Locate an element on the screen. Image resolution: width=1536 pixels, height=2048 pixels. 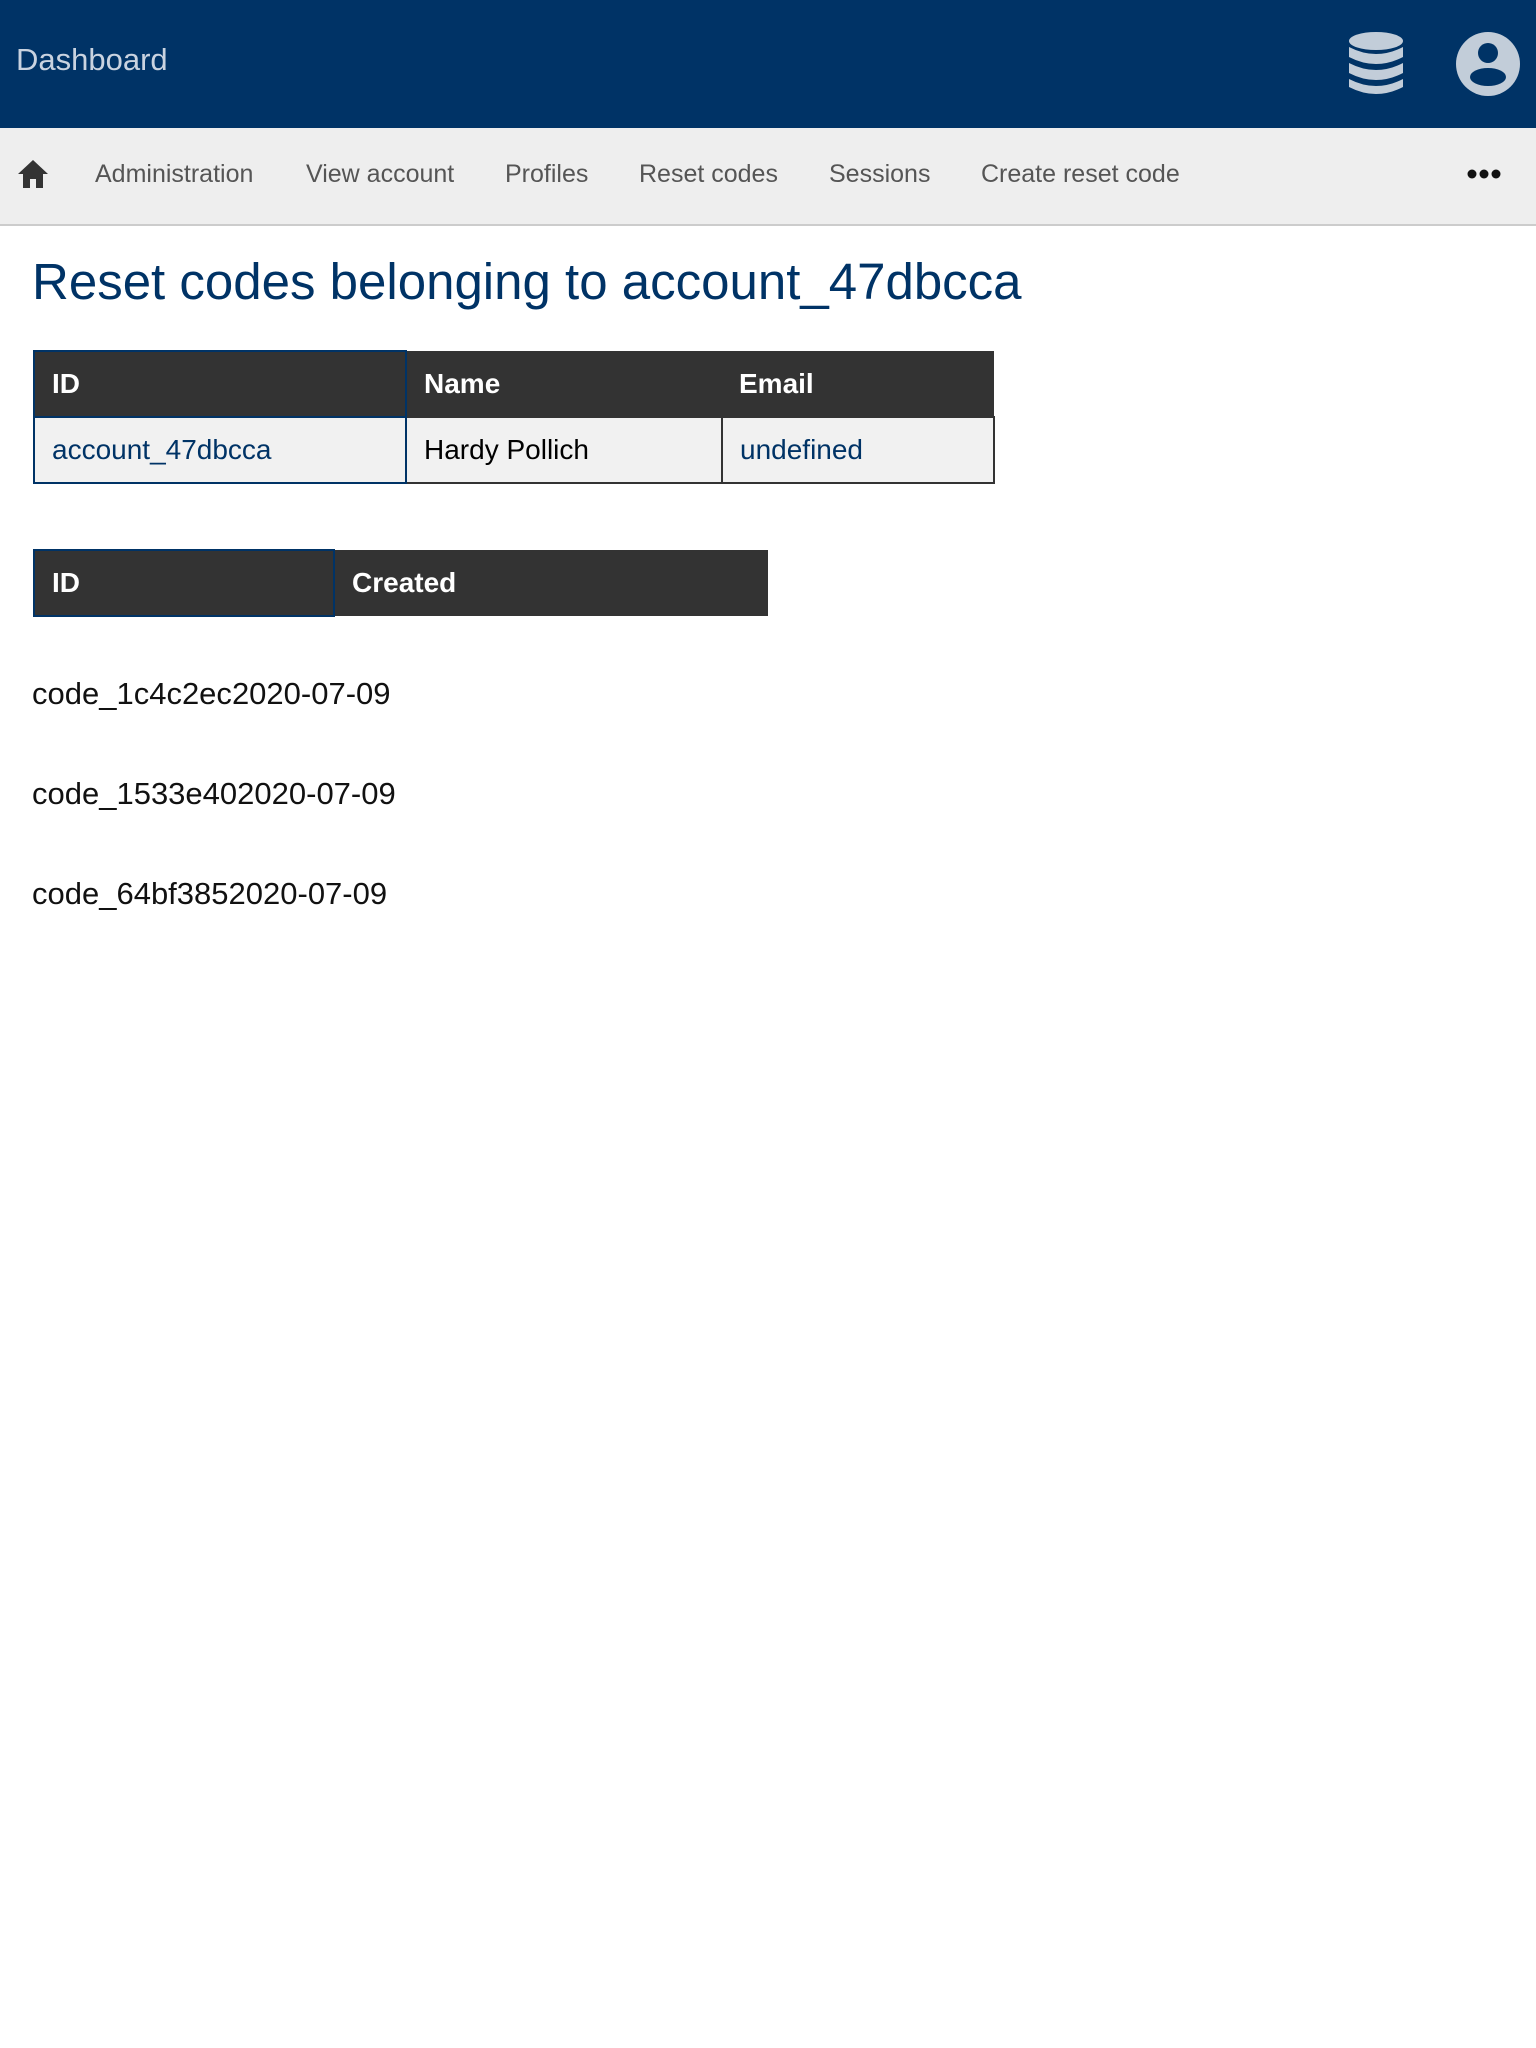
nav-sessions: Sessions is located at coordinates (879, 174).